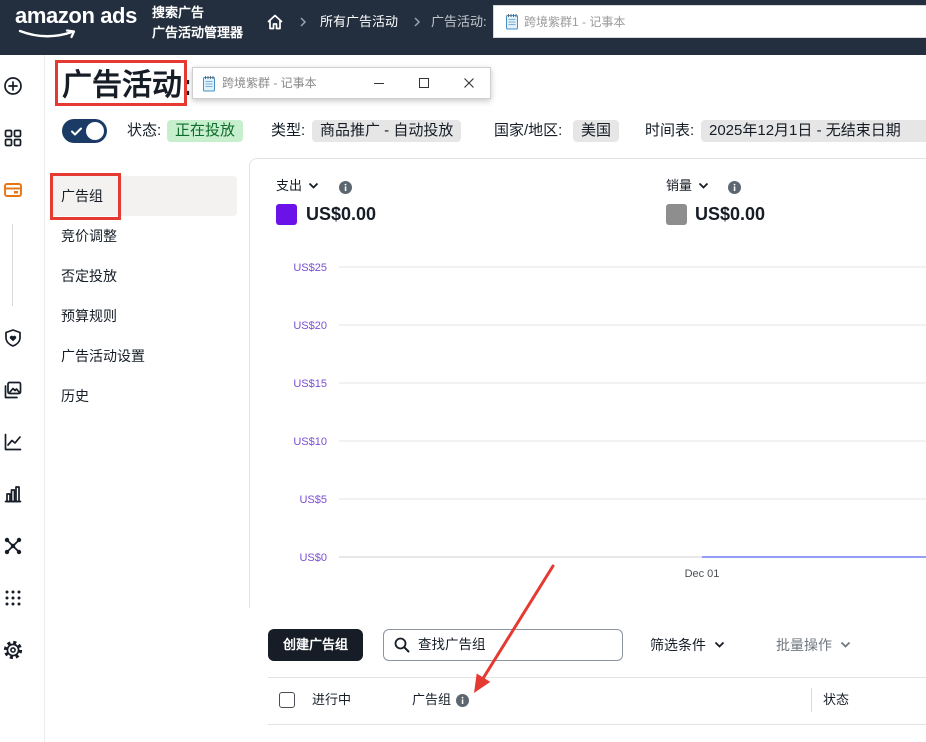 The width and height of the screenshot is (926, 742). Describe the element at coordinates (13, 338) in the screenshot. I see `shield-icon` at that location.